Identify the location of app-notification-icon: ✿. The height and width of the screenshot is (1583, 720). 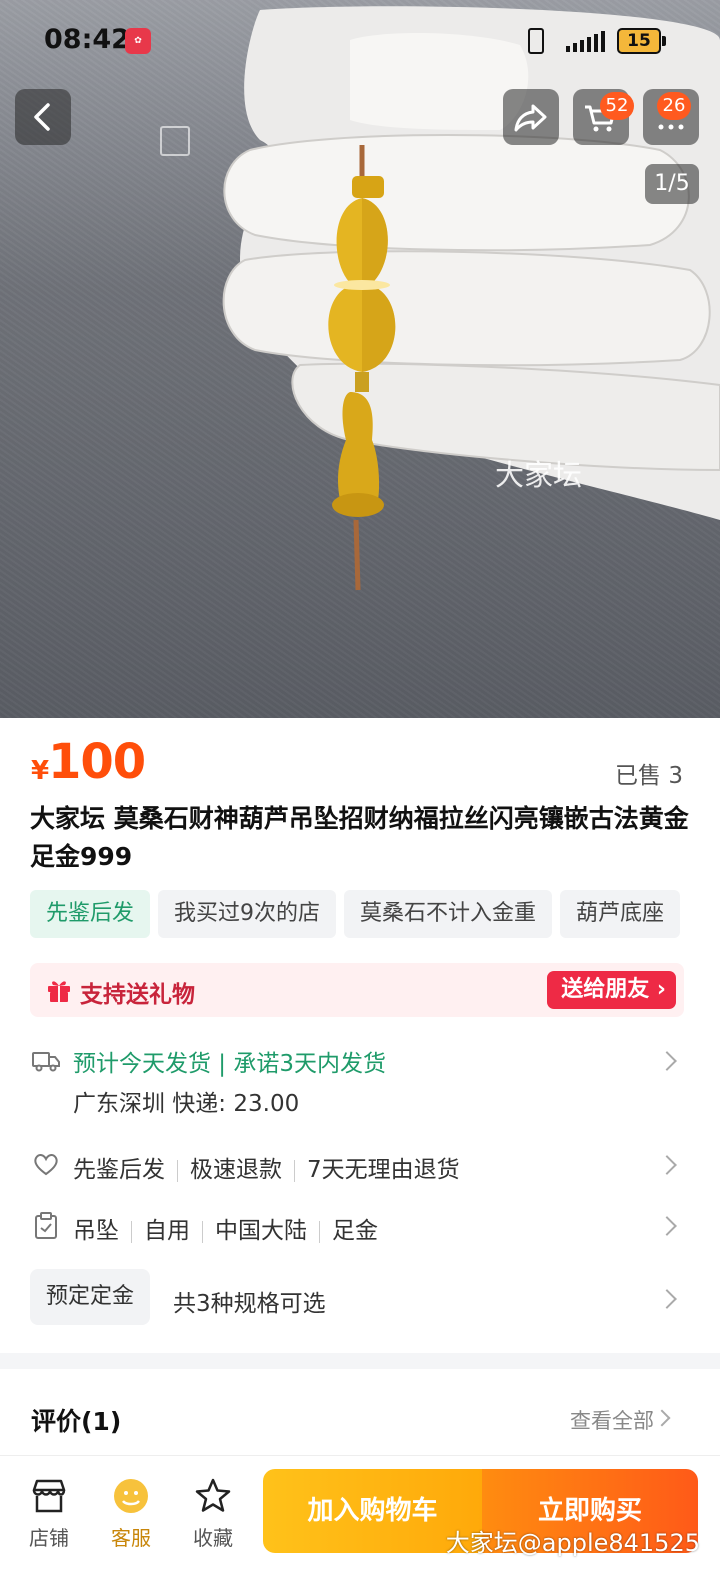
(138, 41).